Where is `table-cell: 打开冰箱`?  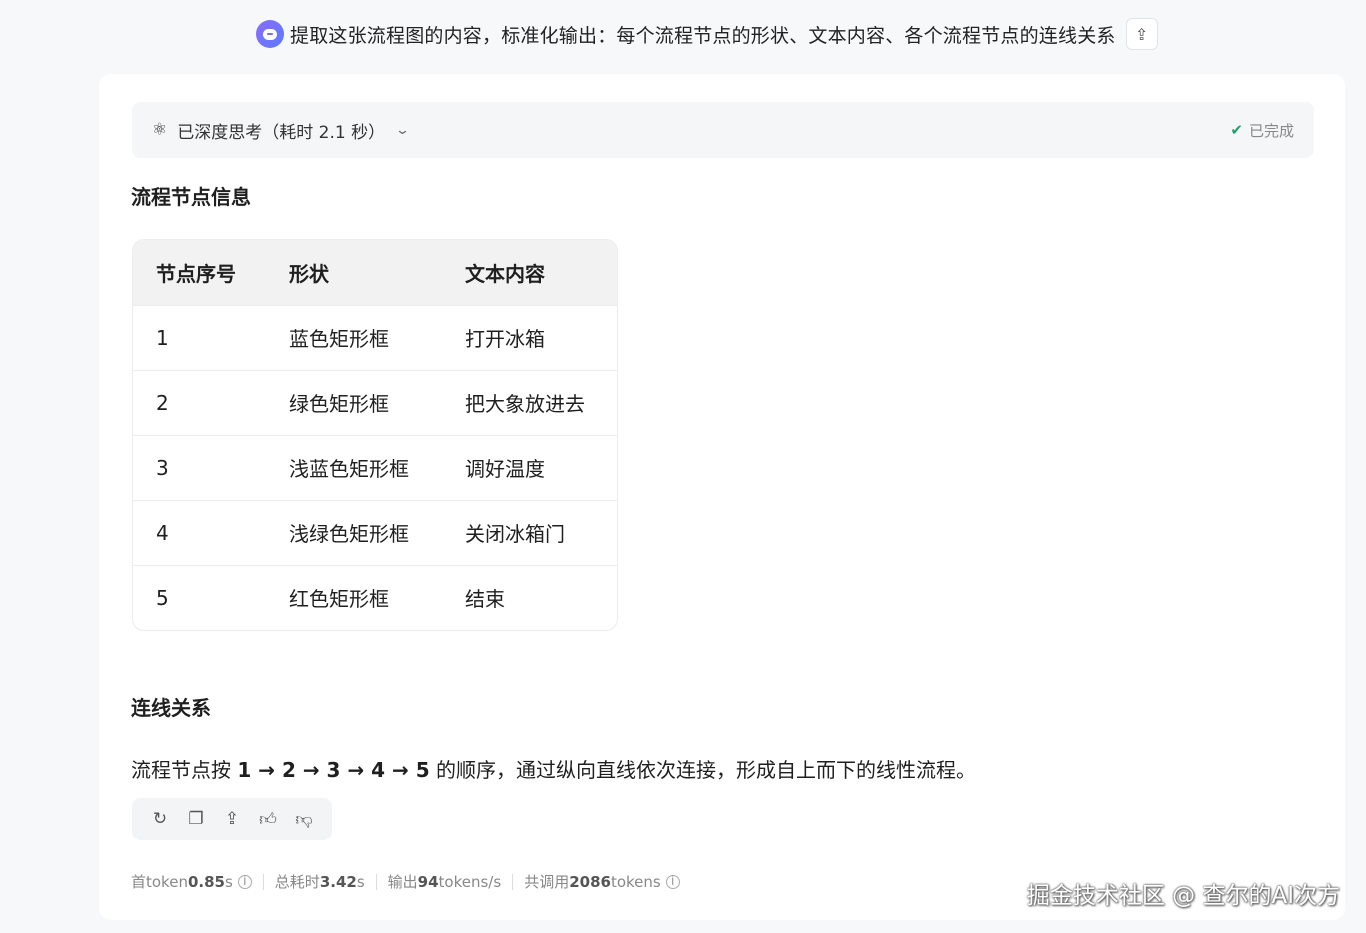
table-cell: 打开冰箱 is located at coordinates (529, 337).